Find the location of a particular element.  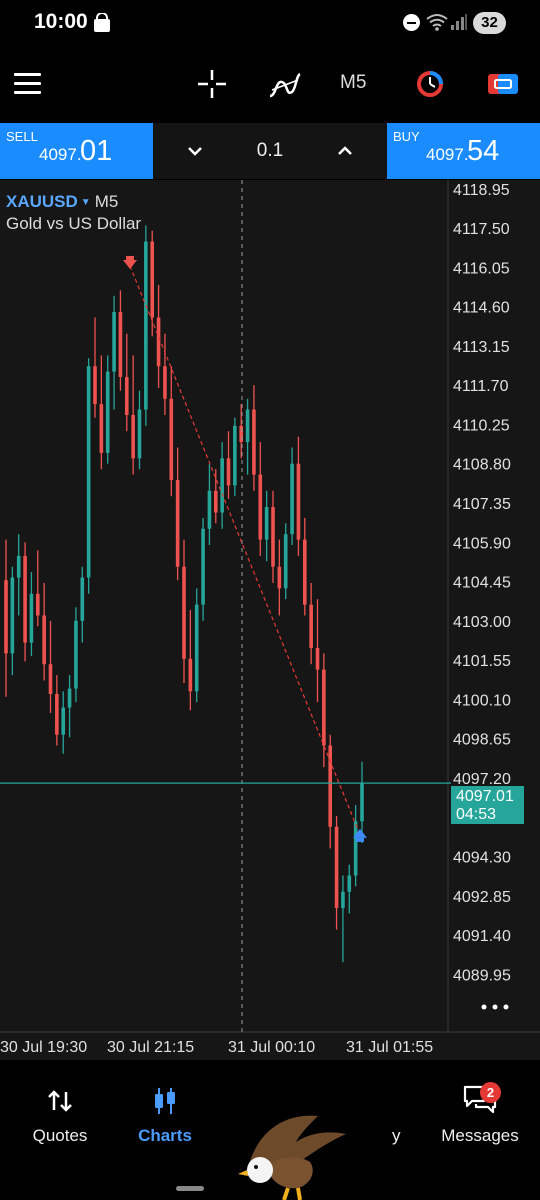

crosshair-icon is located at coordinates (212, 84).